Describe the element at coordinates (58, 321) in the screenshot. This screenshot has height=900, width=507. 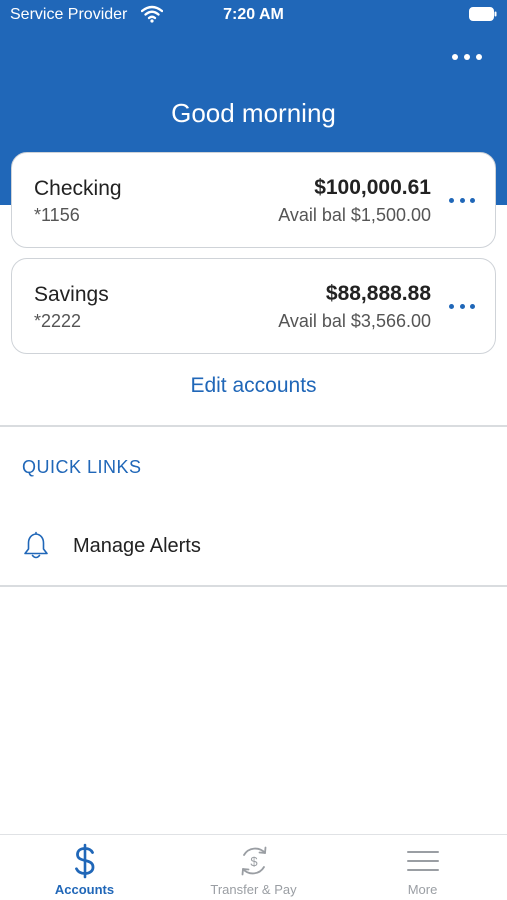
I see `account-number: *2222` at that location.